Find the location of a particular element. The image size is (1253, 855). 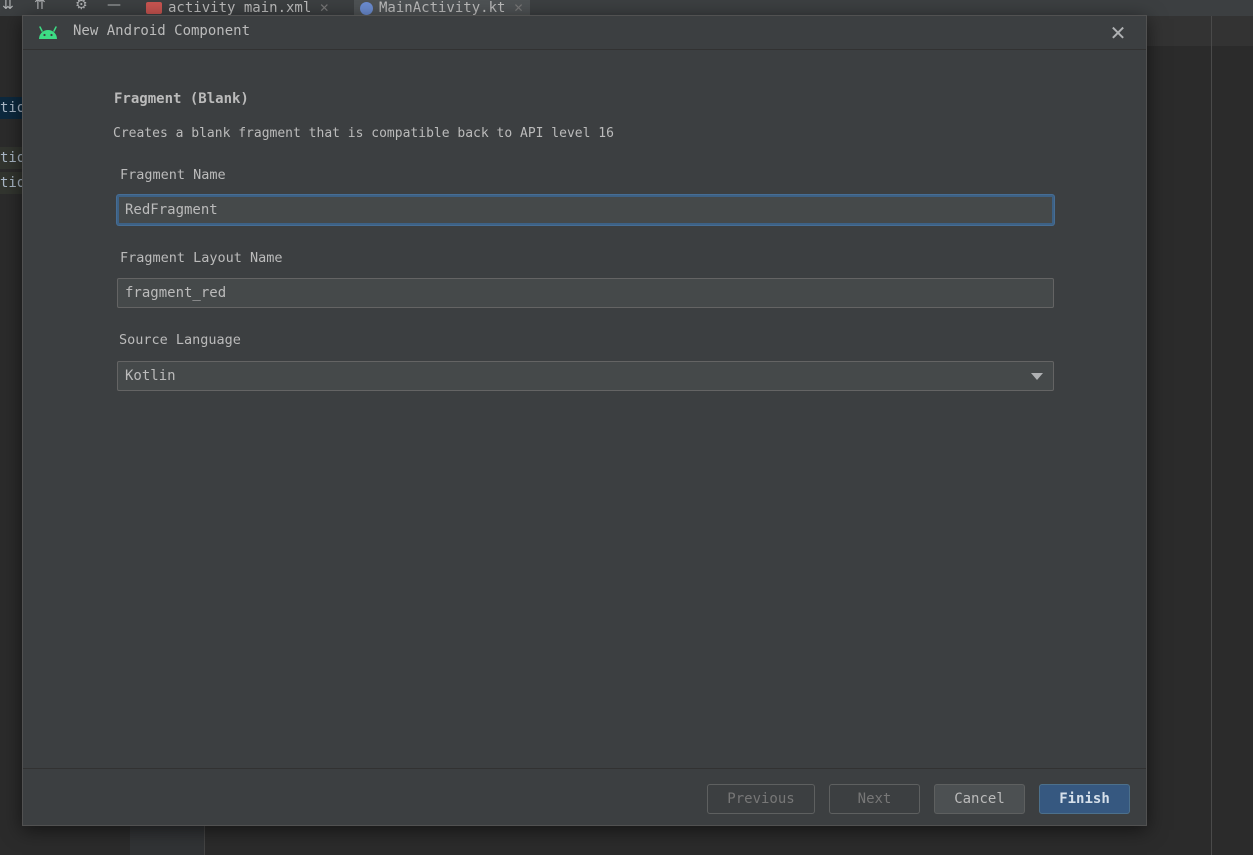

editor-right-margin is located at coordinates (1211, 435).